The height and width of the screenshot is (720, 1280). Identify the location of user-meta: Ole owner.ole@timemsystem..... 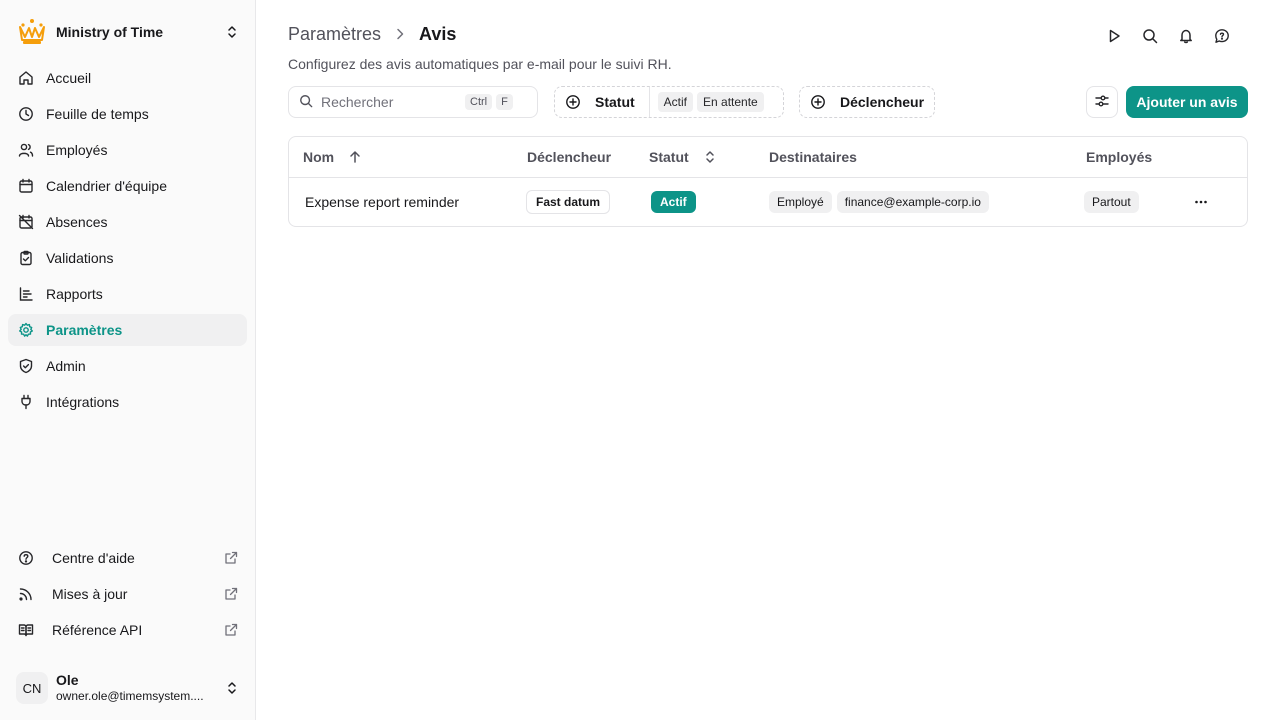
(140, 688).